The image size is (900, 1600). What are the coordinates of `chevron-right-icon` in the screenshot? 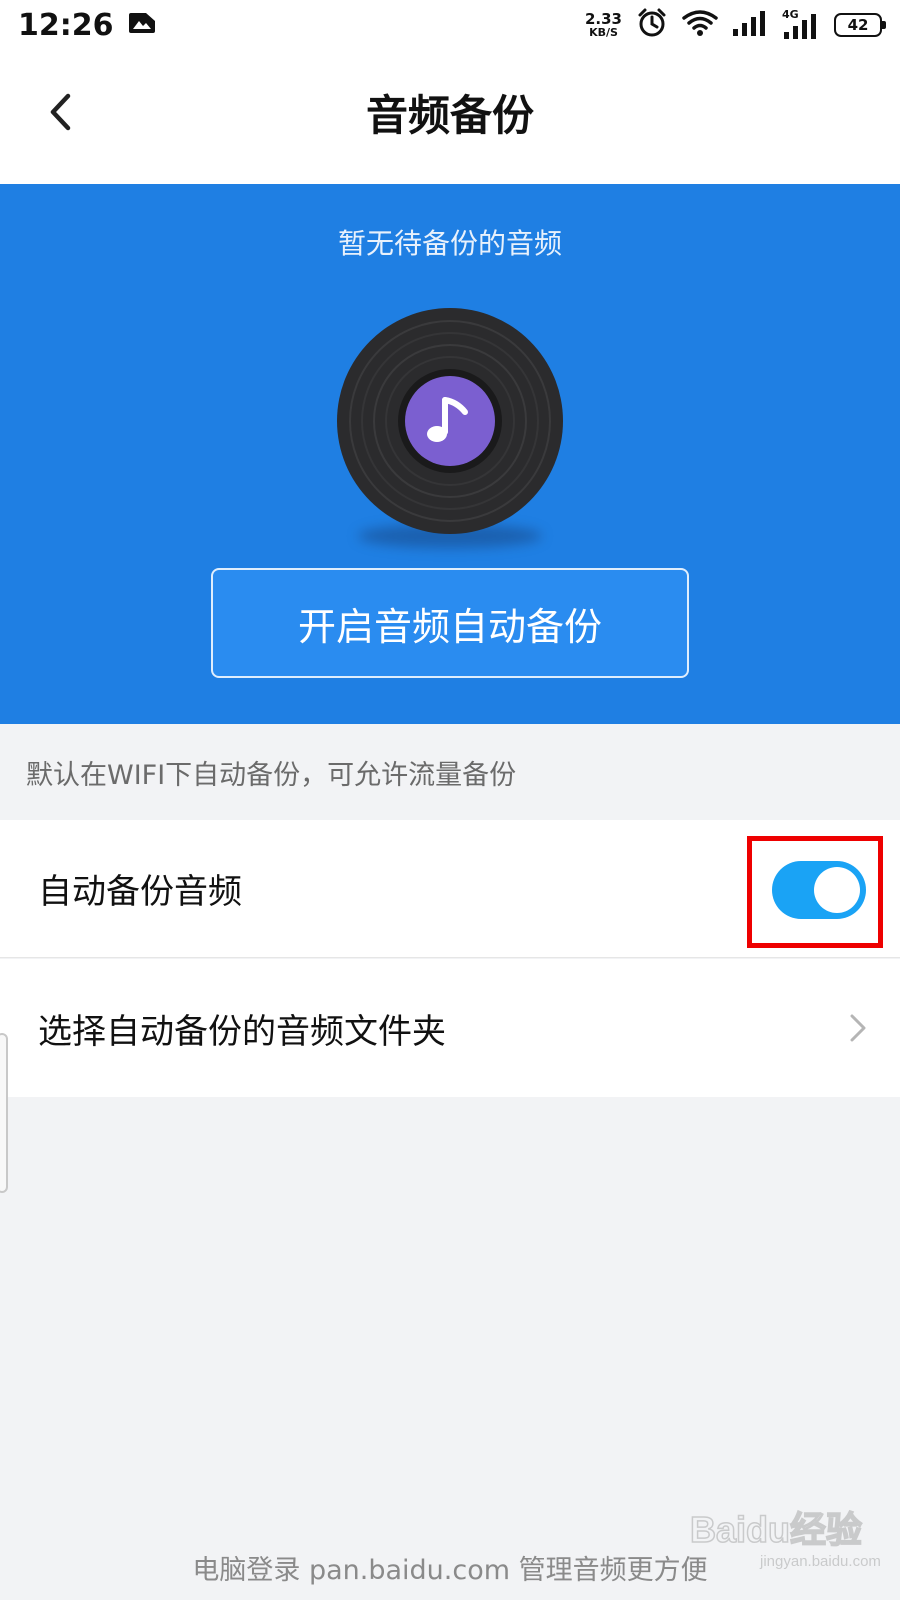 It's located at (858, 1028).